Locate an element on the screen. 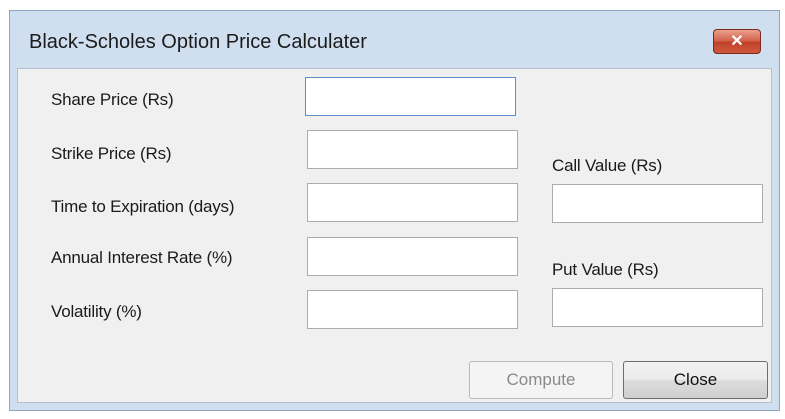  put-value-input is located at coordinates (657, 307).